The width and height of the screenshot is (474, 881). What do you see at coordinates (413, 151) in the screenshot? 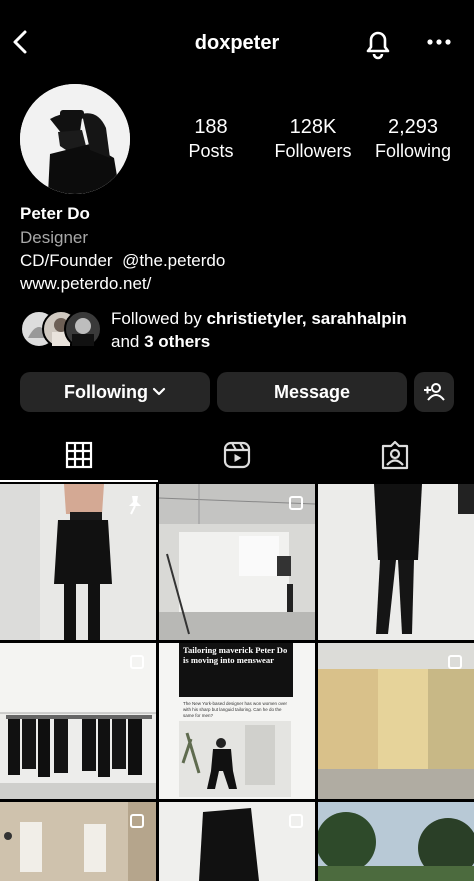
I see `stat-following-label: Following` at bounding box center [413, 151].